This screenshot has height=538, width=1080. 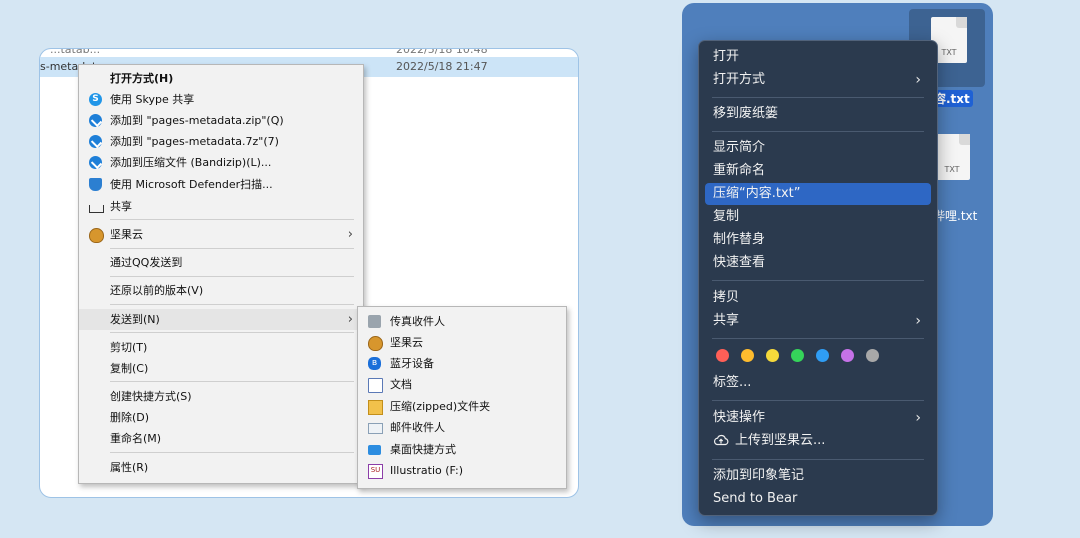 I want to click on mail-icon, so click(x=375, y=428).